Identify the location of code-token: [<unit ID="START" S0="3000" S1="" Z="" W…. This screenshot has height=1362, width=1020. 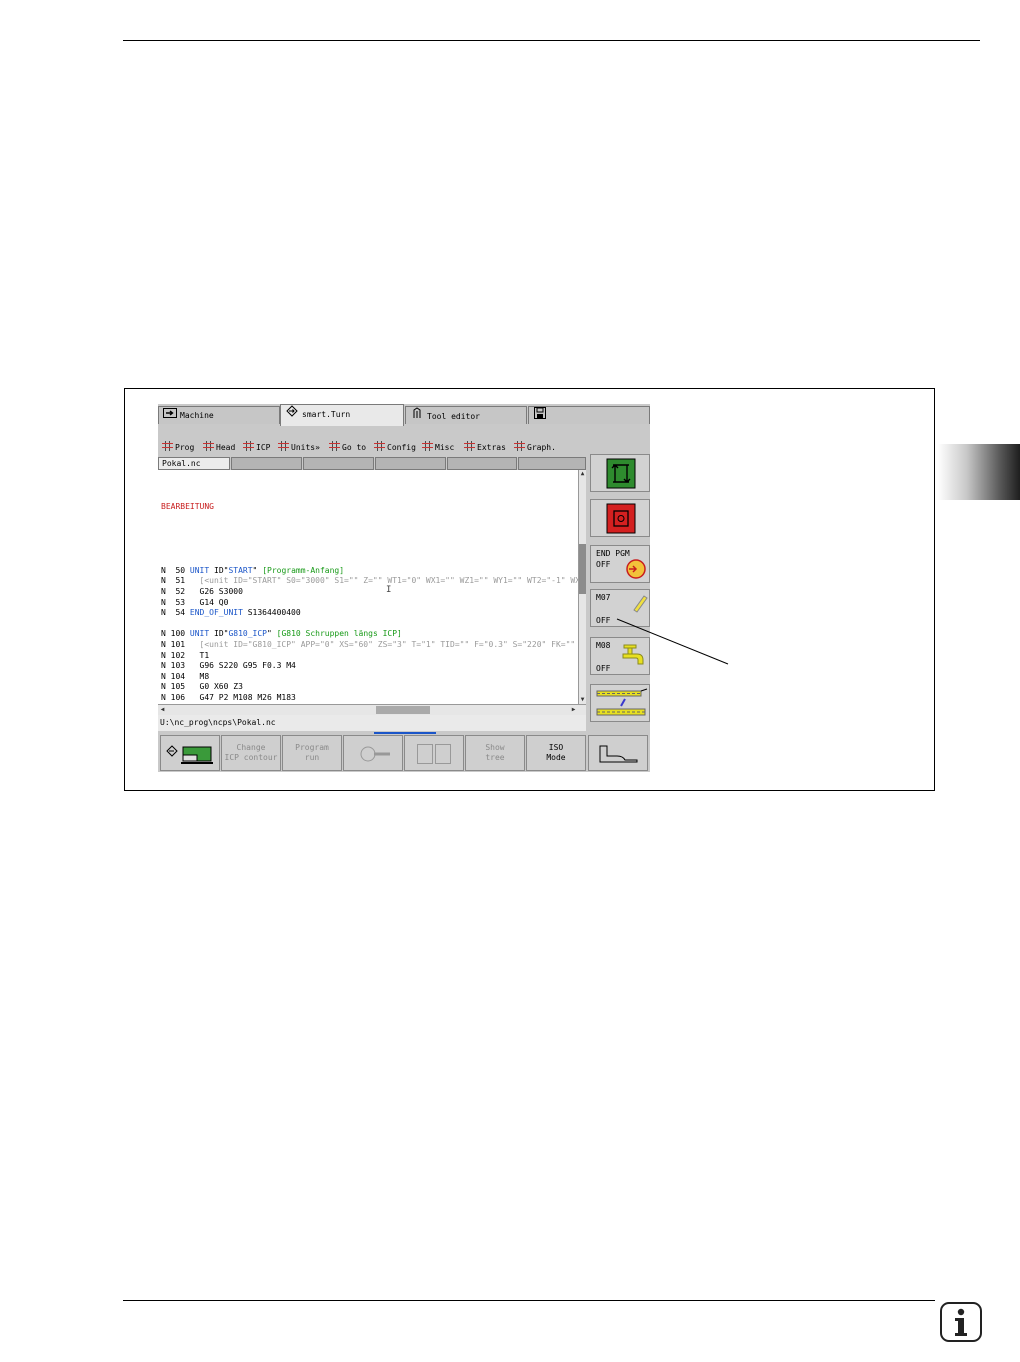
(381, 581).